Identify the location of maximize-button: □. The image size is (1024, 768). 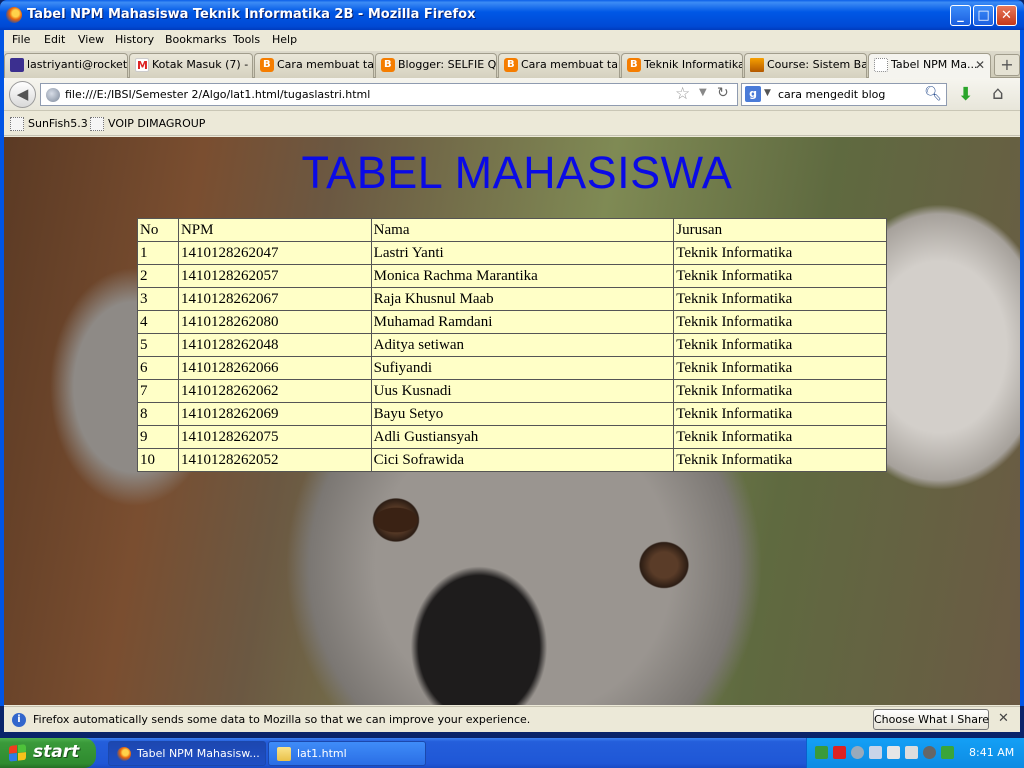
(983, 15).